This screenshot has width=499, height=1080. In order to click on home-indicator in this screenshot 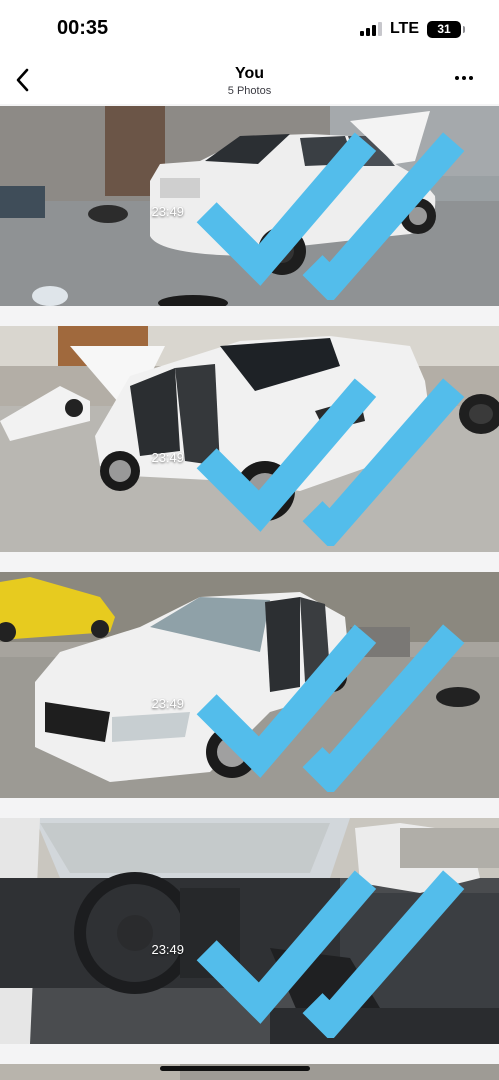, I will do `click(235, 1068)`.